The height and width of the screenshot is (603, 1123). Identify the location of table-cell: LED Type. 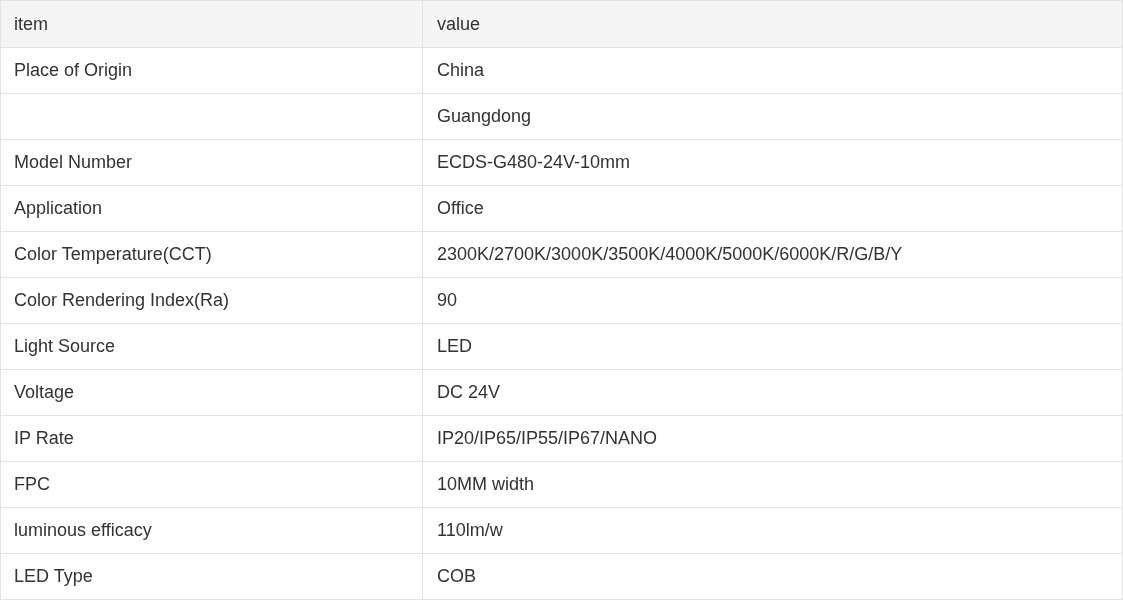
(212, 577).